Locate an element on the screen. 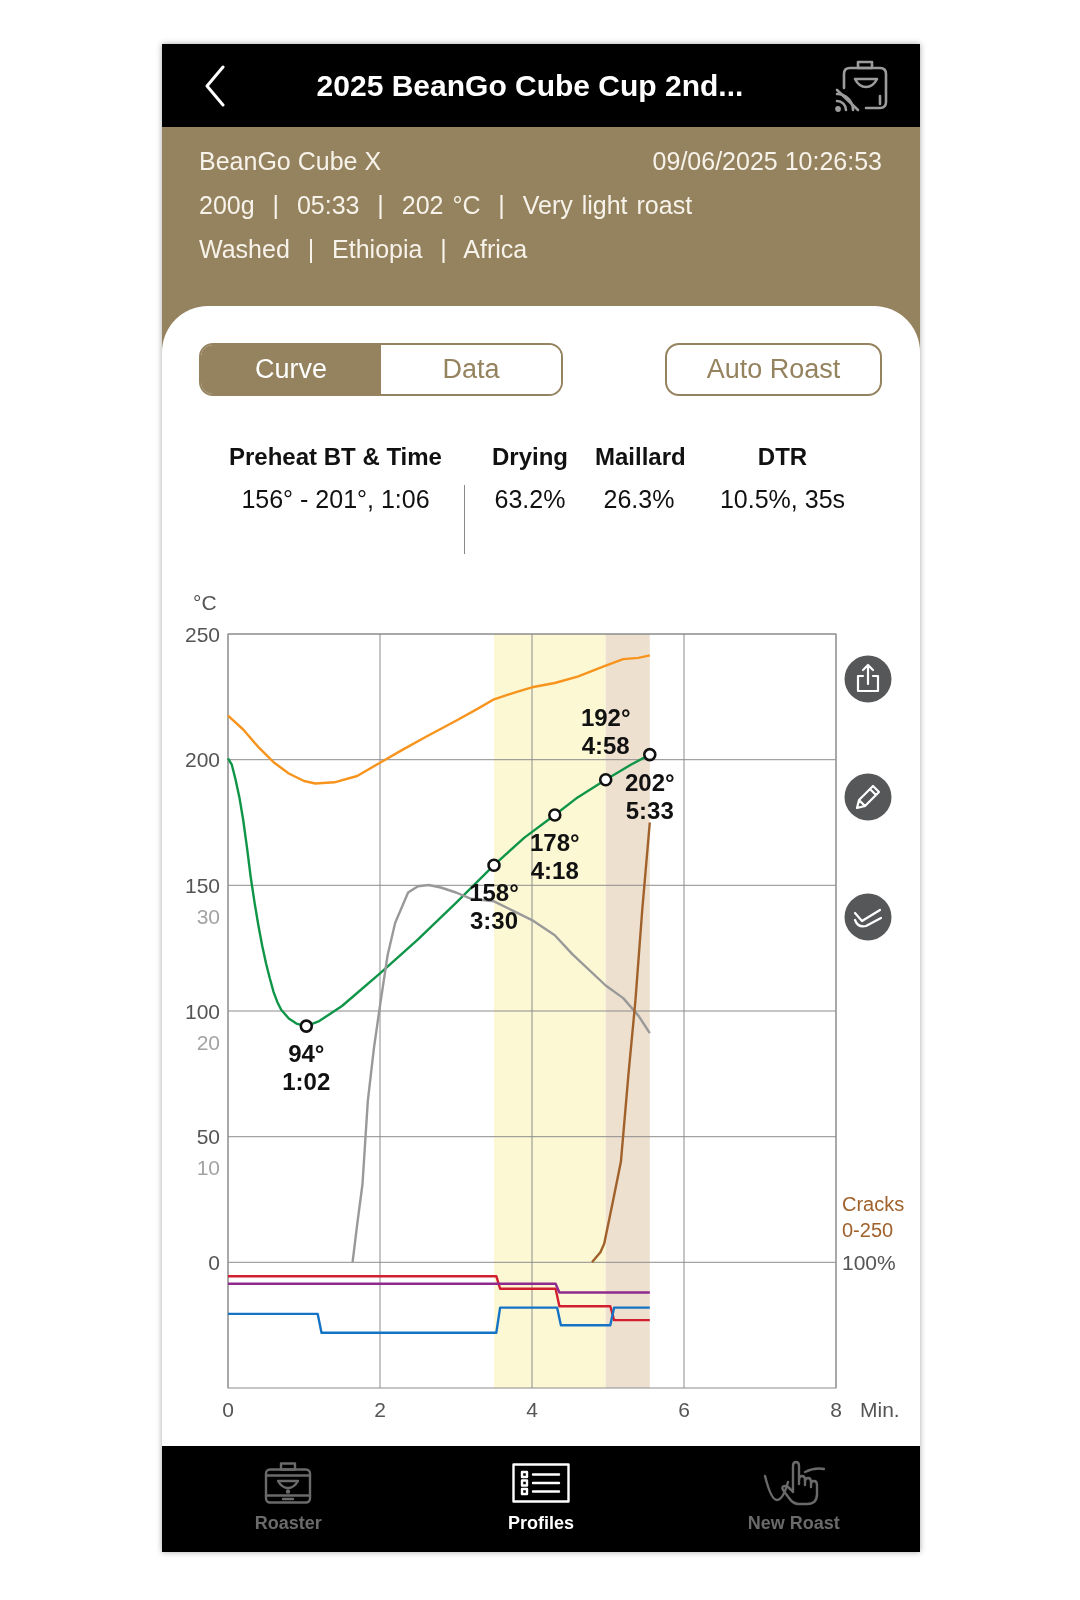  y-axis-title: °C is located at coordinates (205, 602).